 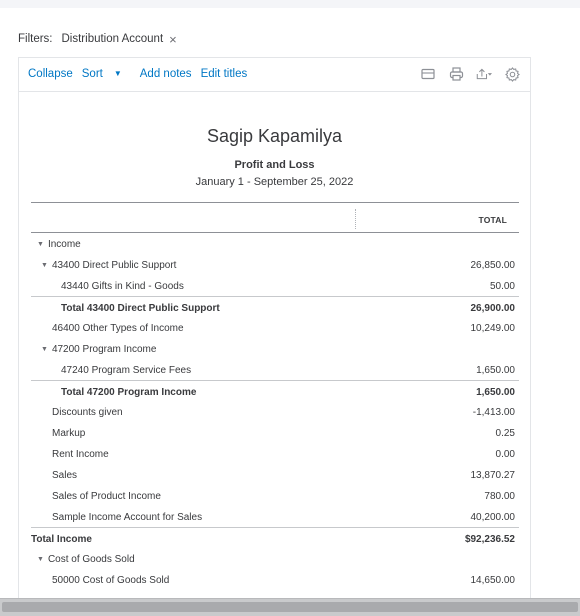 I want to click on report-date-range: January 1 - September 25, 2022, so click(x=274, y=182).